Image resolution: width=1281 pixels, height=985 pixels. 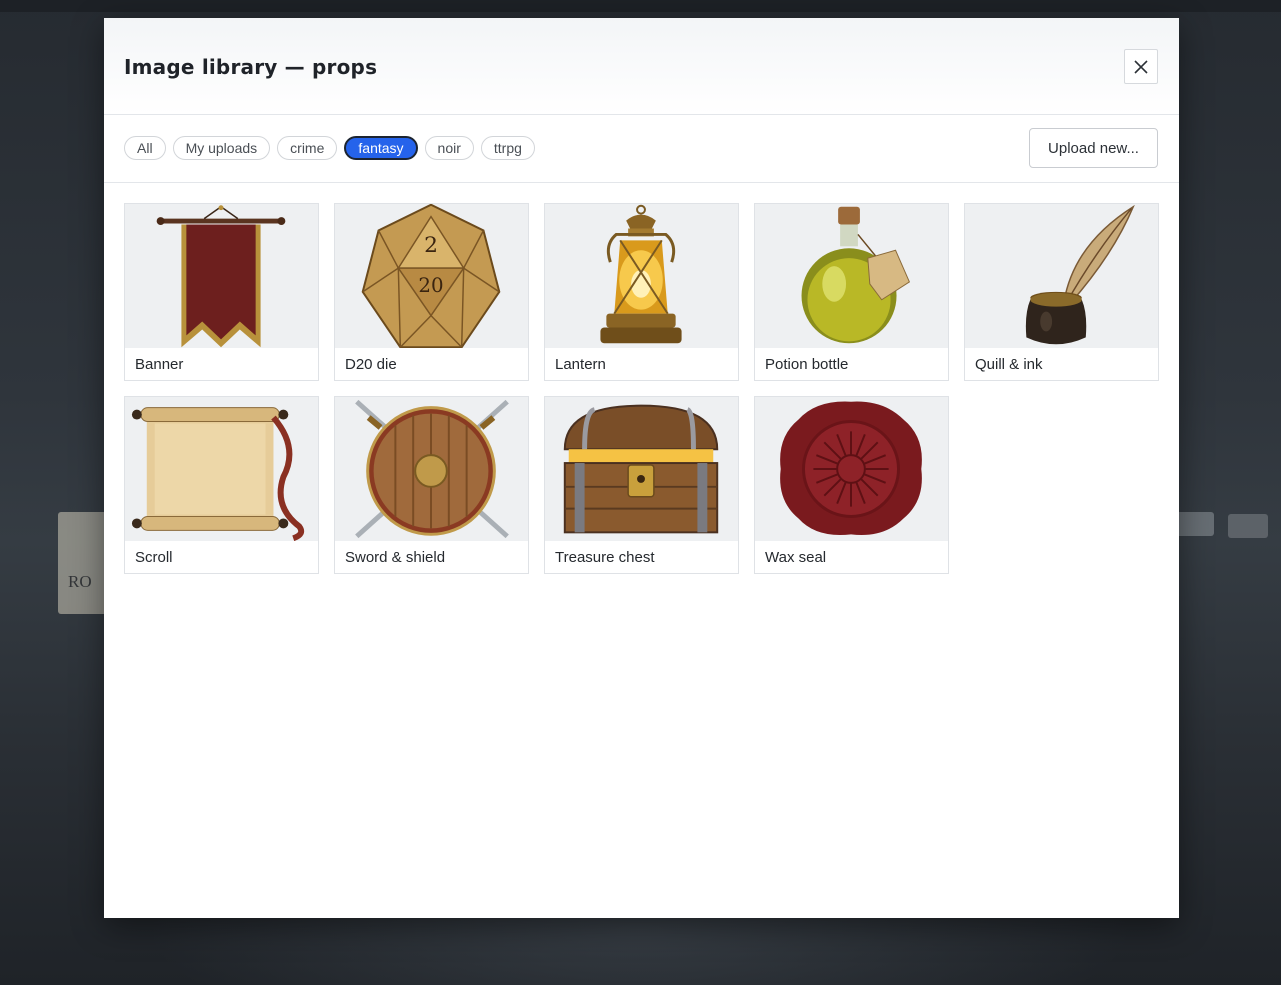 I want to click on banner-image, so click(x=221, y=276).